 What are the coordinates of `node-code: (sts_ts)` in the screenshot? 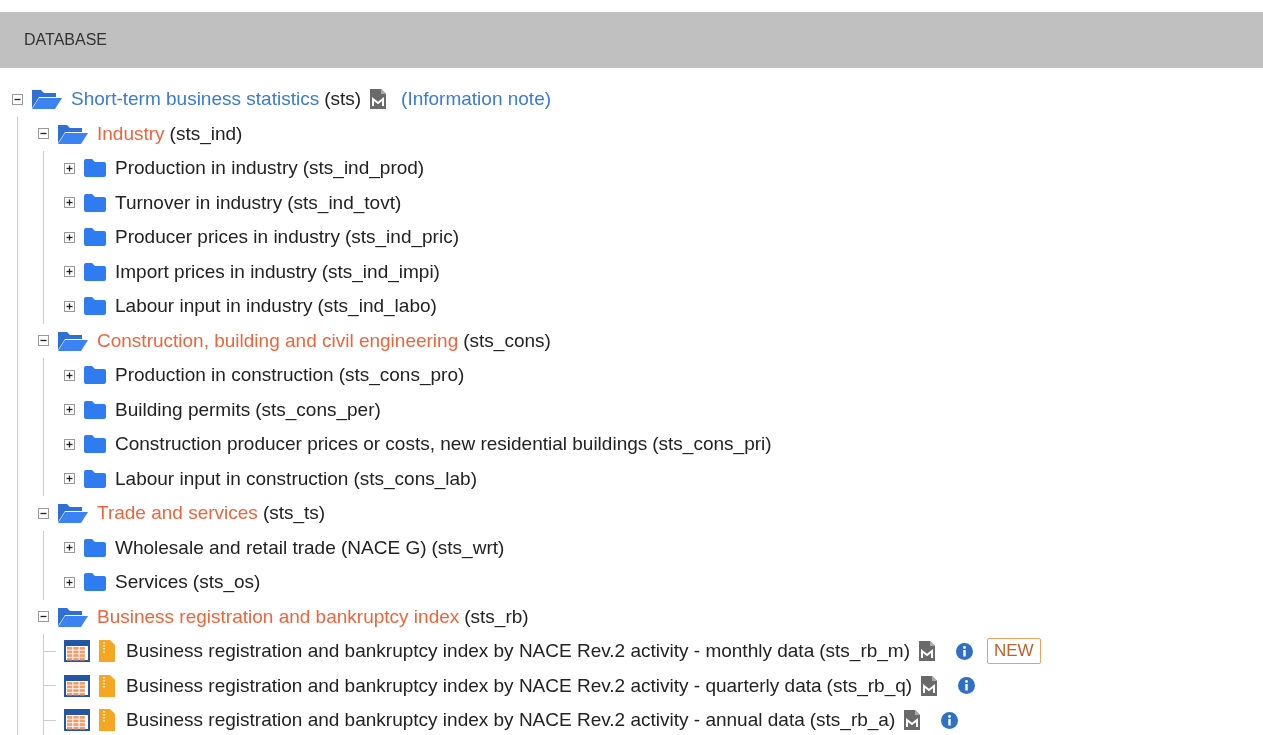 It's located at (294, 513).